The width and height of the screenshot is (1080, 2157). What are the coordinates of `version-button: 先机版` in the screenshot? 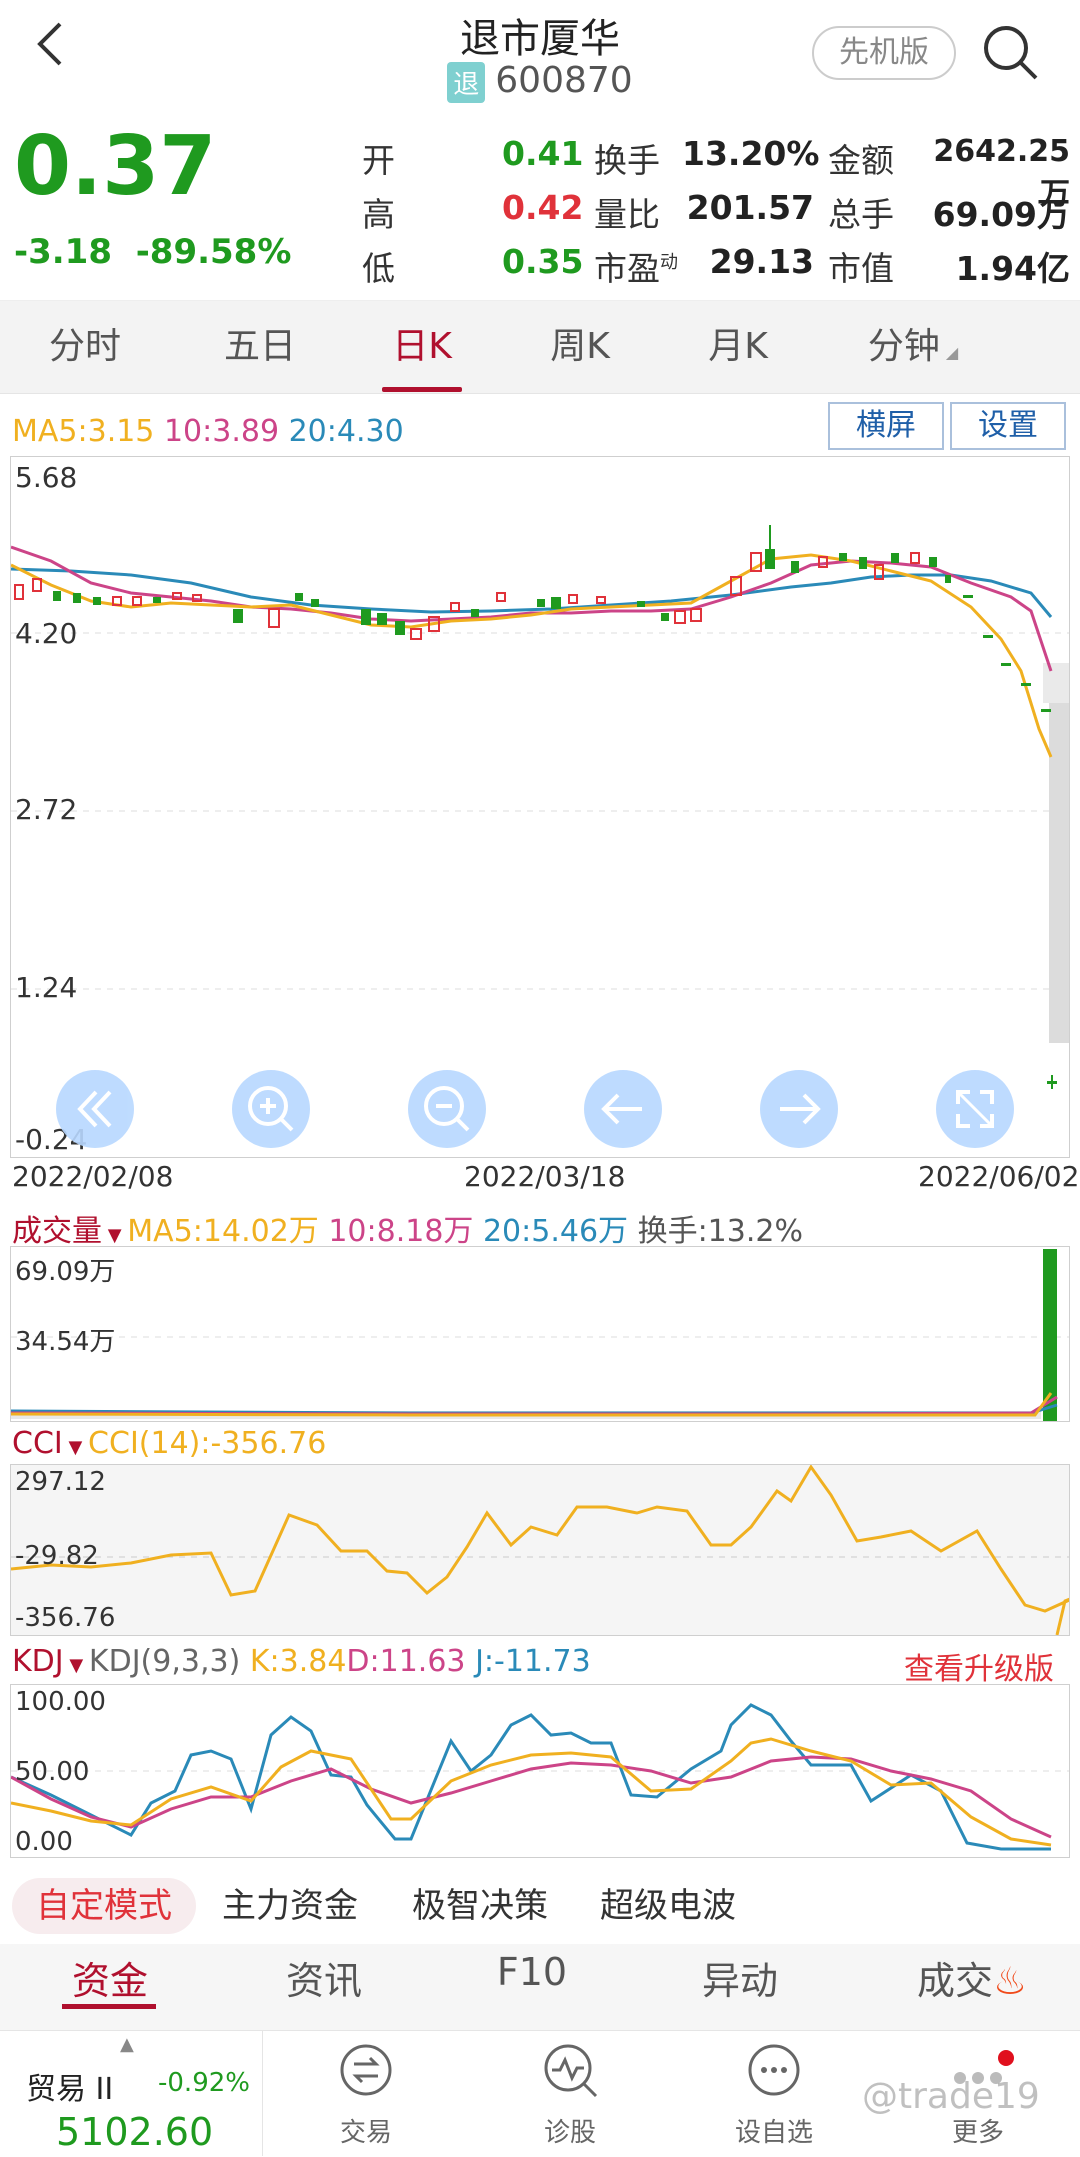 It's located at (884, 53).